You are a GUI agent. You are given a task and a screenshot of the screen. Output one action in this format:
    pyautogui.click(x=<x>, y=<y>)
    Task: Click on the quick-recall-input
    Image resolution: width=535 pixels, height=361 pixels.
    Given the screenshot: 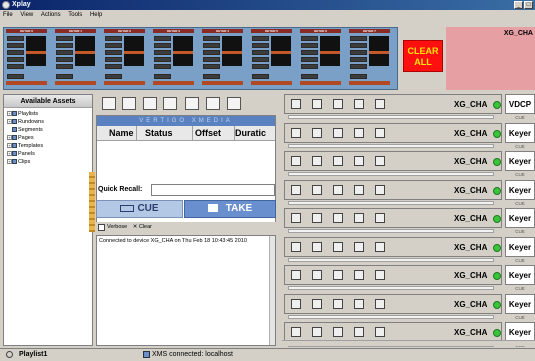 What is the action you would take?
    pyautogui.click(x=213, y=190)
    